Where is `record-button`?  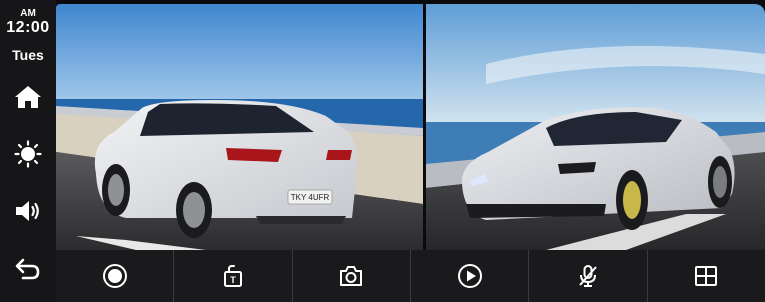
record-button is located at coordinates (114, 276).